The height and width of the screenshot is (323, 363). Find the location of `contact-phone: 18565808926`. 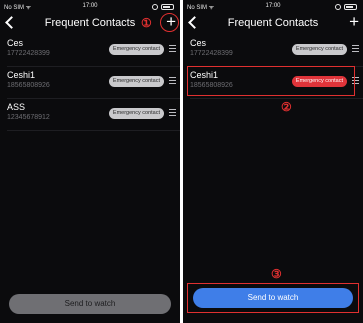

contact-phone: 18565808926 is located at coordinates (28, 85).